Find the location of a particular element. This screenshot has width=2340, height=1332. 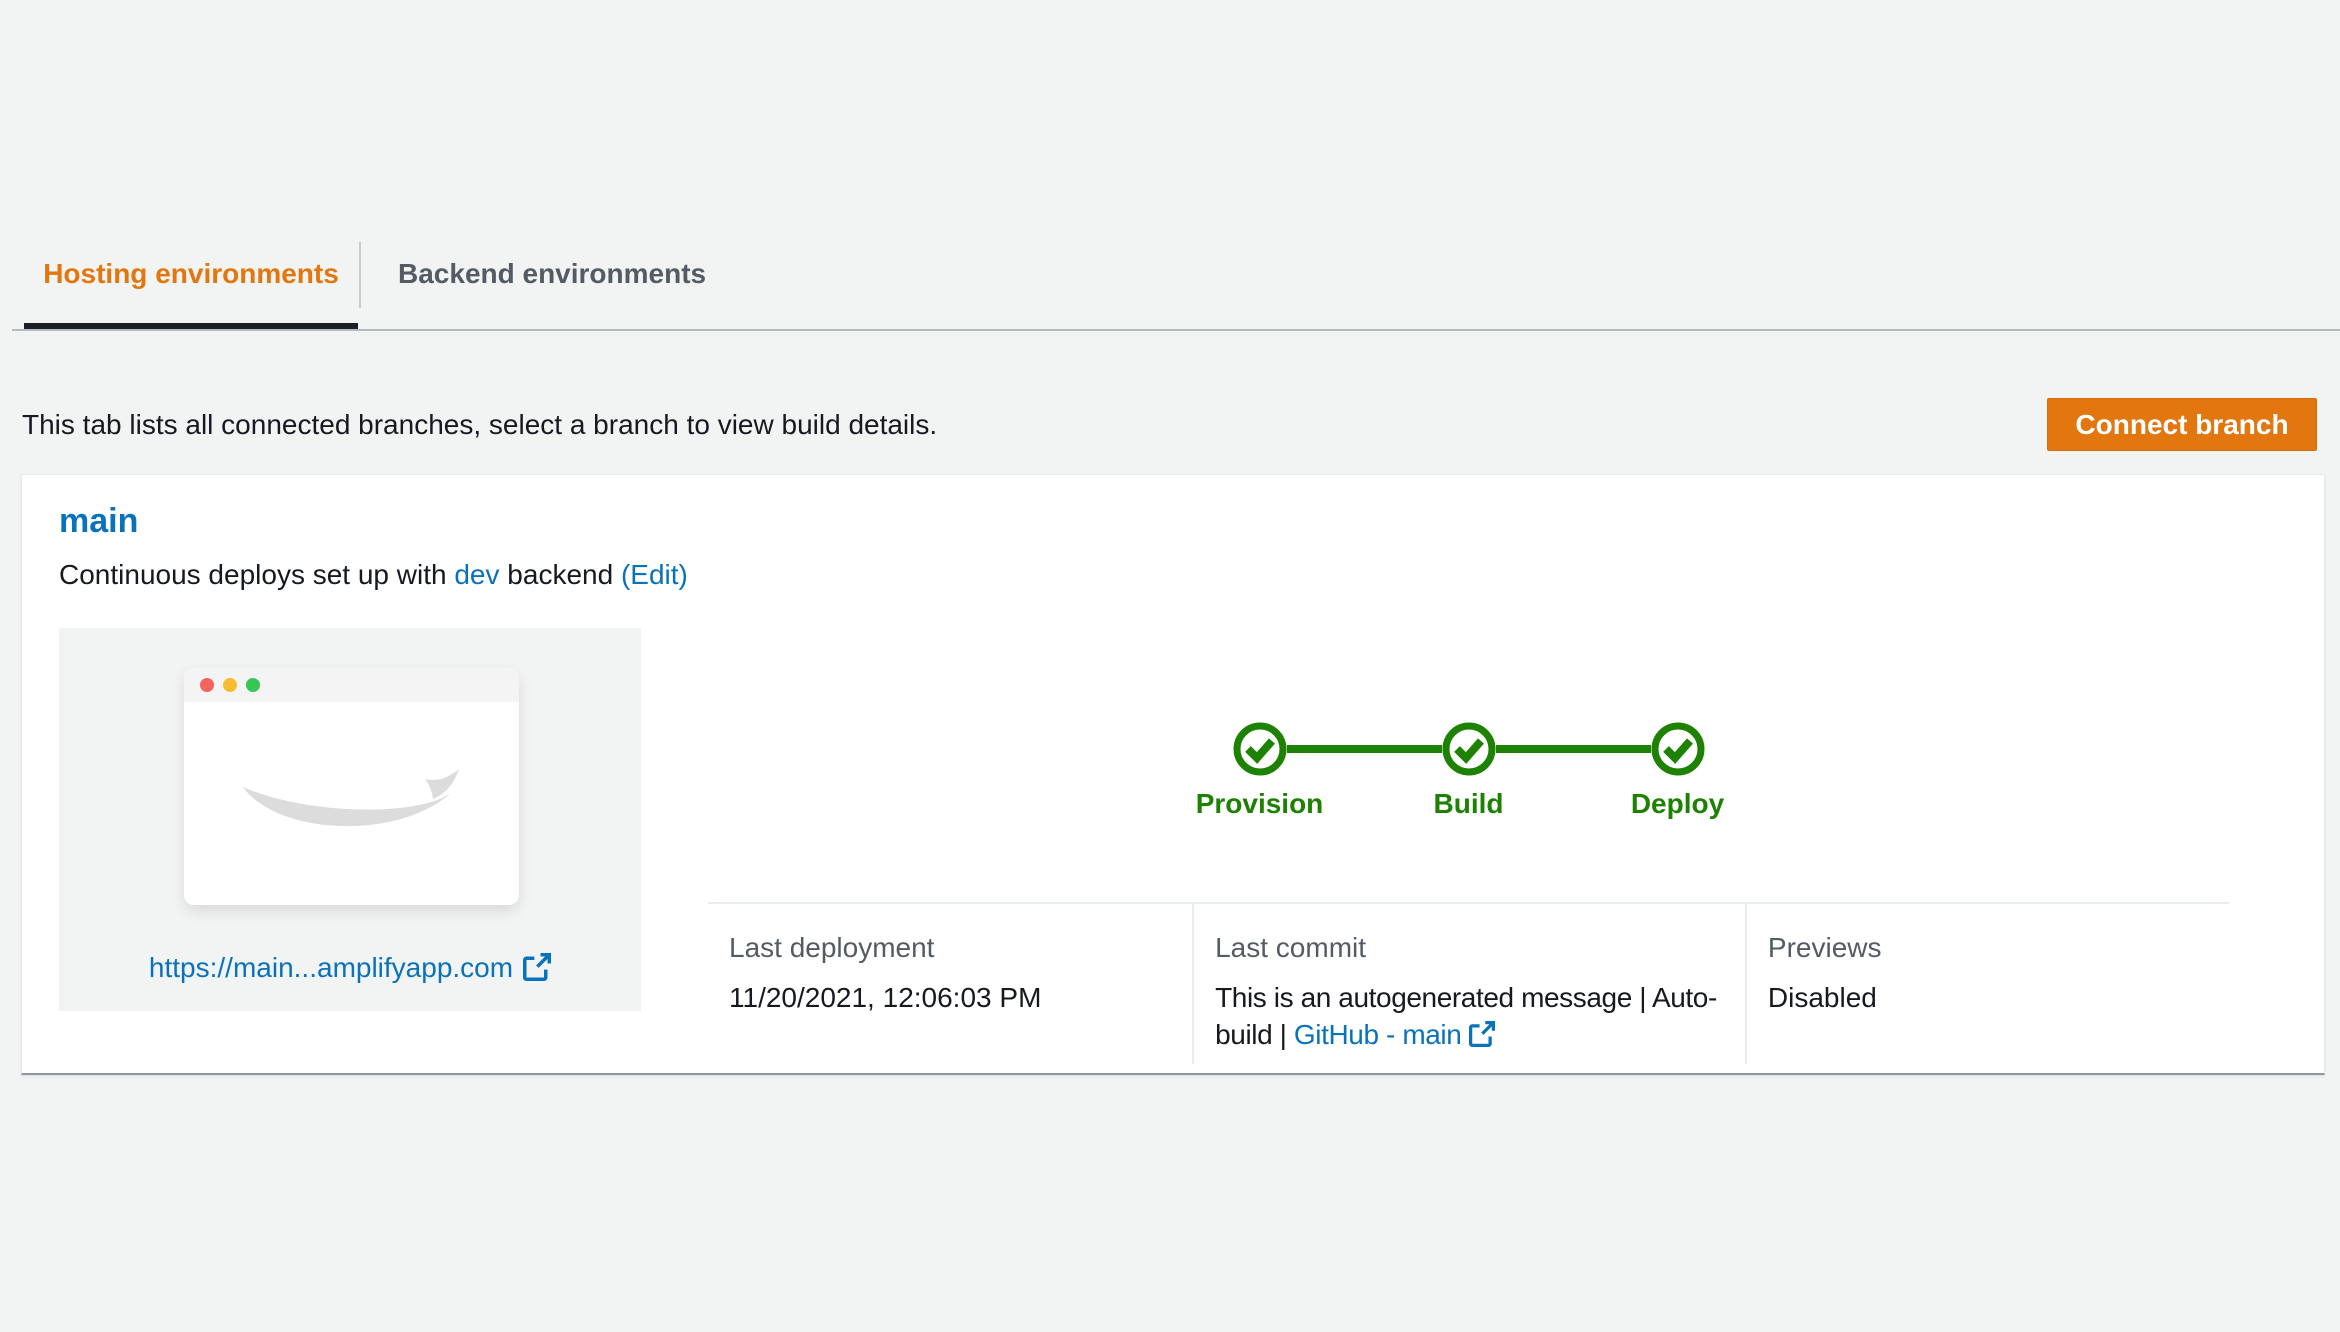

commit-line2-prefix: build | is located at coordinates (1254, 1034).